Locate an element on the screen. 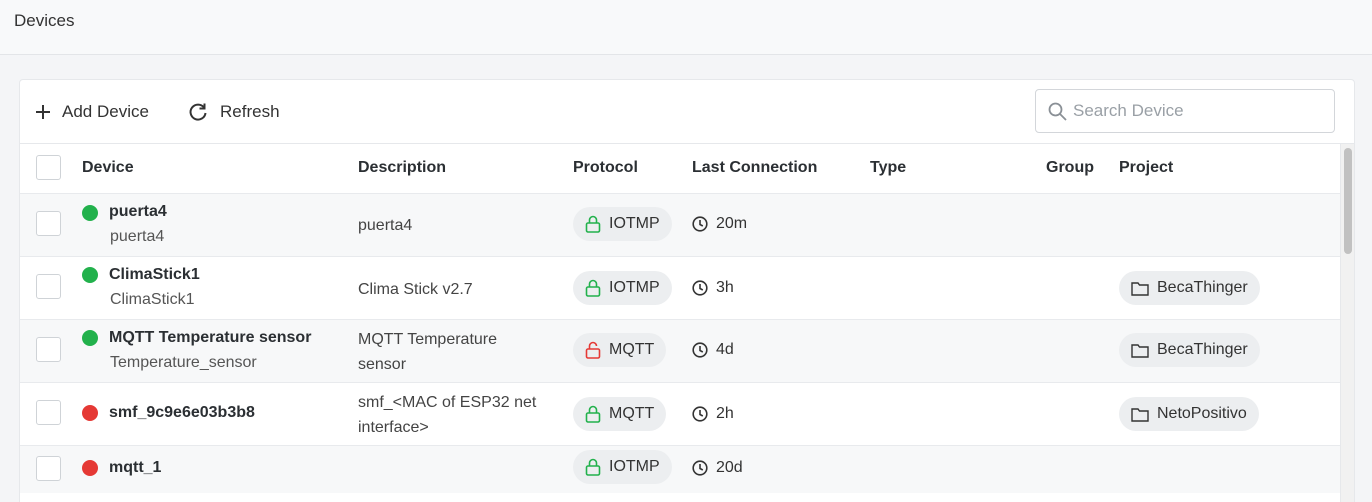 This screenshot has width=1372, height=502. page-title: Devices is located at coordinates (44, 20).